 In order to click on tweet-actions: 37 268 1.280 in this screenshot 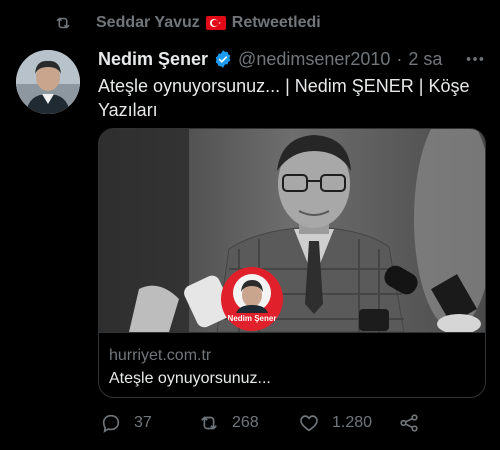, I will do `click(293, 423)`.